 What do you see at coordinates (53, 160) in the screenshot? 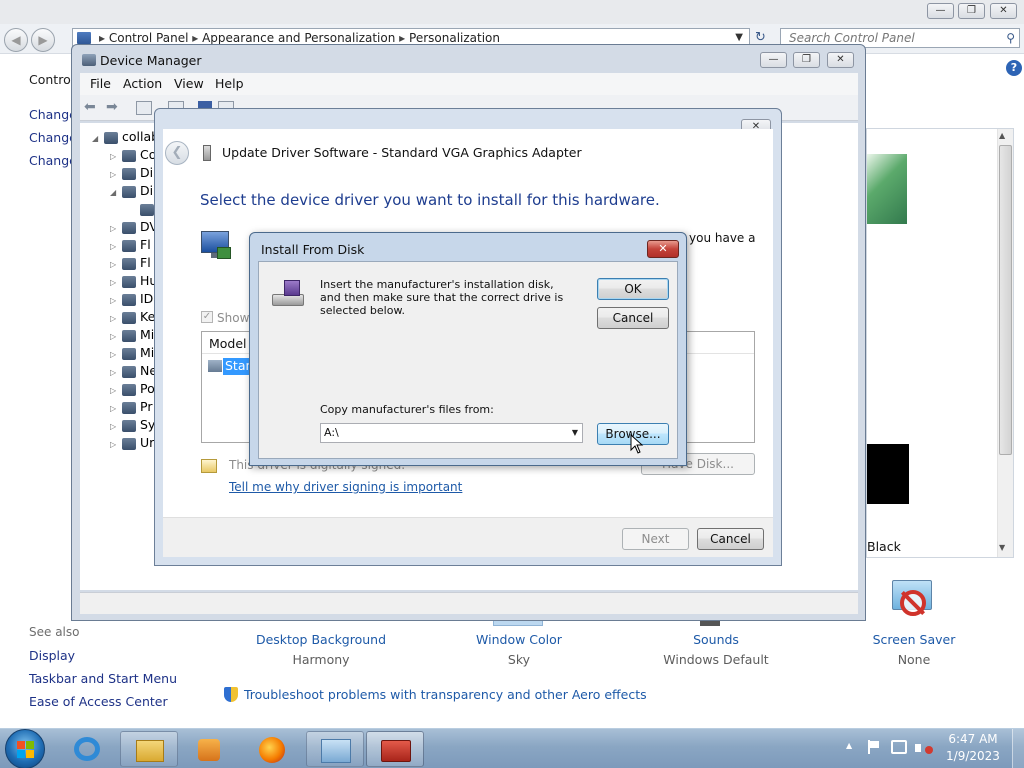
I see `left-link-2: Change` at bounding box center [53, 160].